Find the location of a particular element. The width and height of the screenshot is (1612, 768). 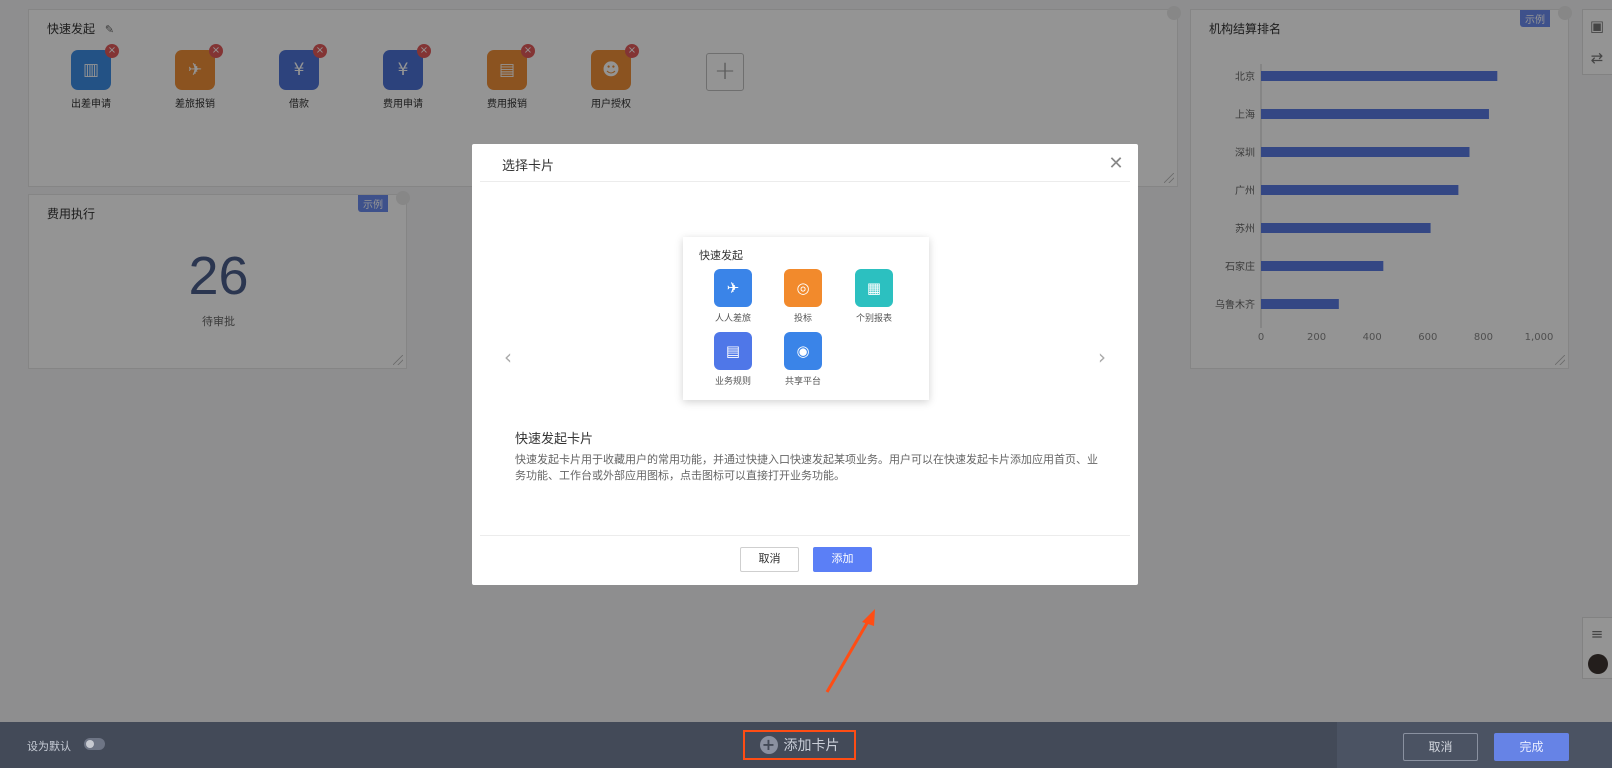

share-platform-icon: ◉ is located at coordinates (803, 351).